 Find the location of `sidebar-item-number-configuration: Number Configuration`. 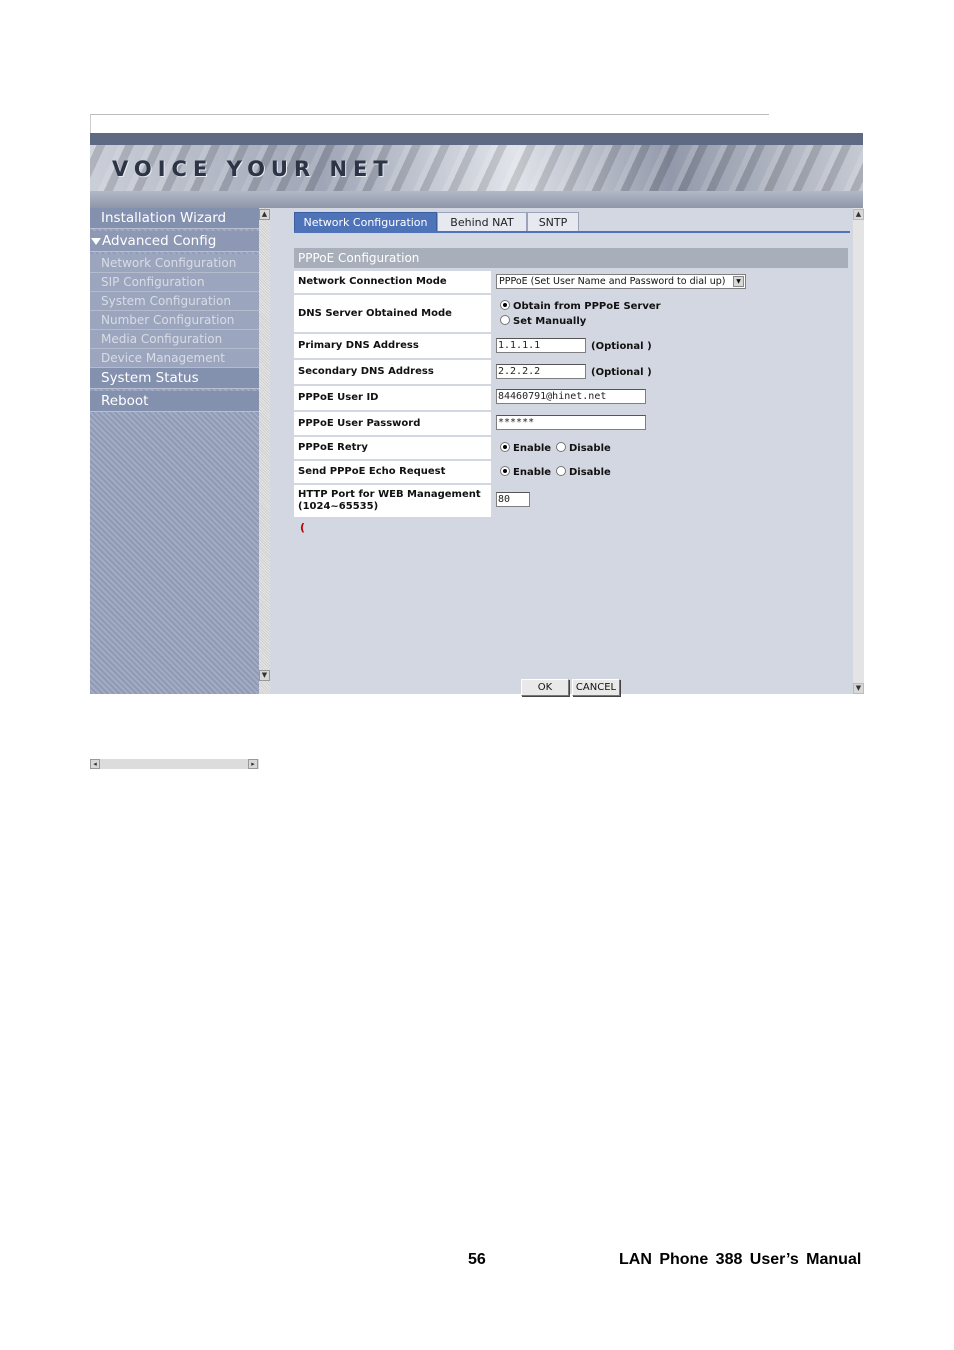

sidebar-item-number-configuration: Number Configuration is located at coordinates (174, 320).